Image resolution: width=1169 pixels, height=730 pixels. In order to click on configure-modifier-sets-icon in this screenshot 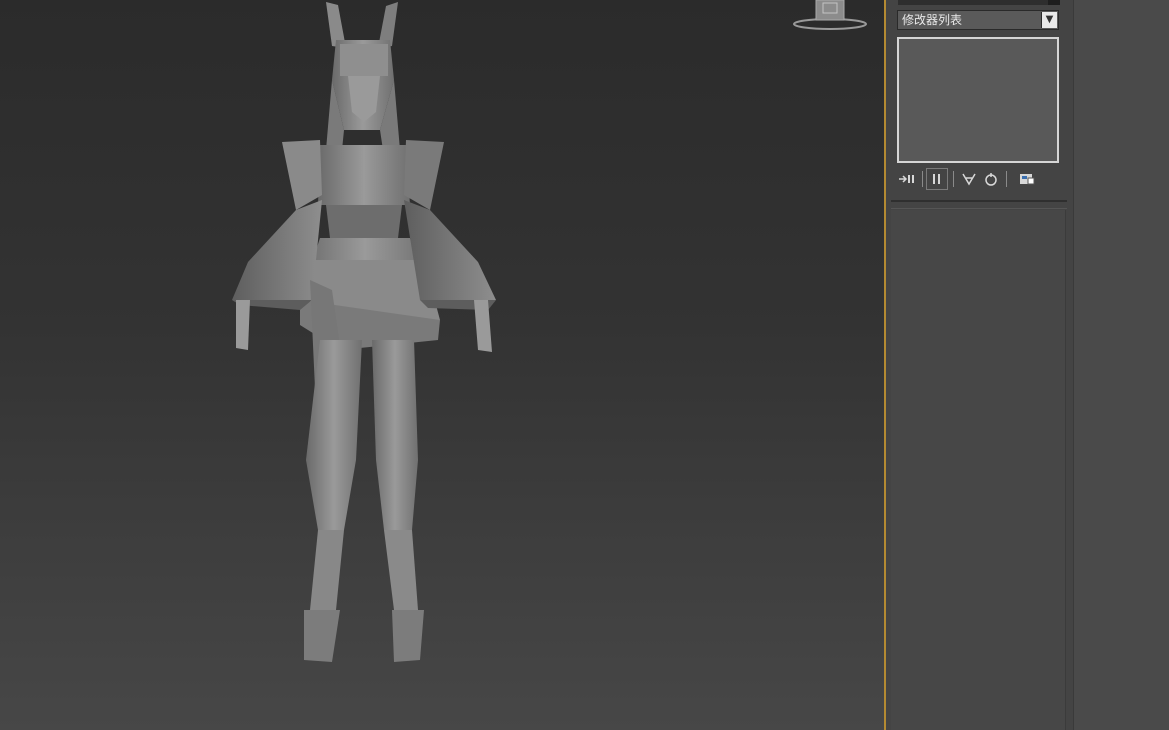, I will do `click(1027, 179)`.